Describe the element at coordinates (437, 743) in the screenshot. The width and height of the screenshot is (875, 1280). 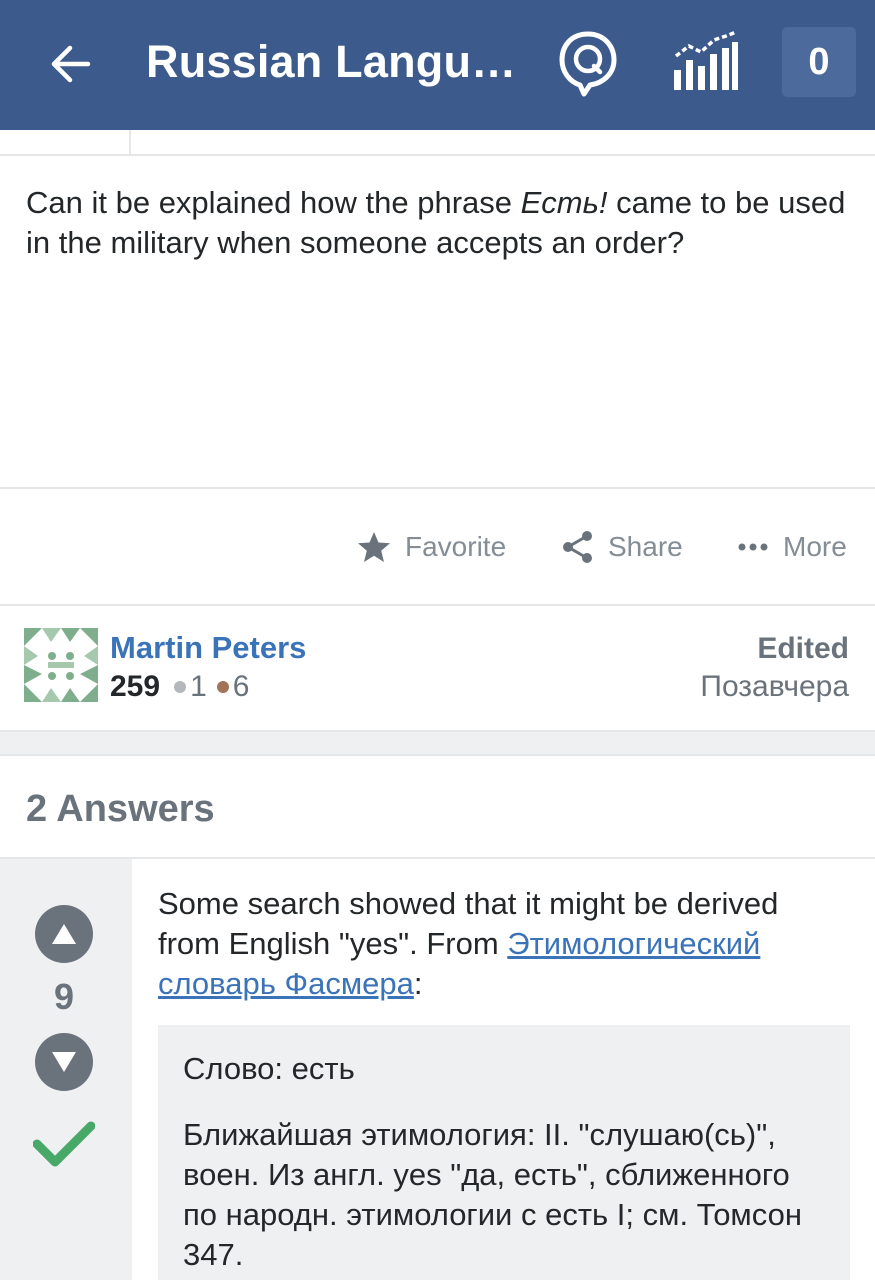
I see `section-divider` at that location.